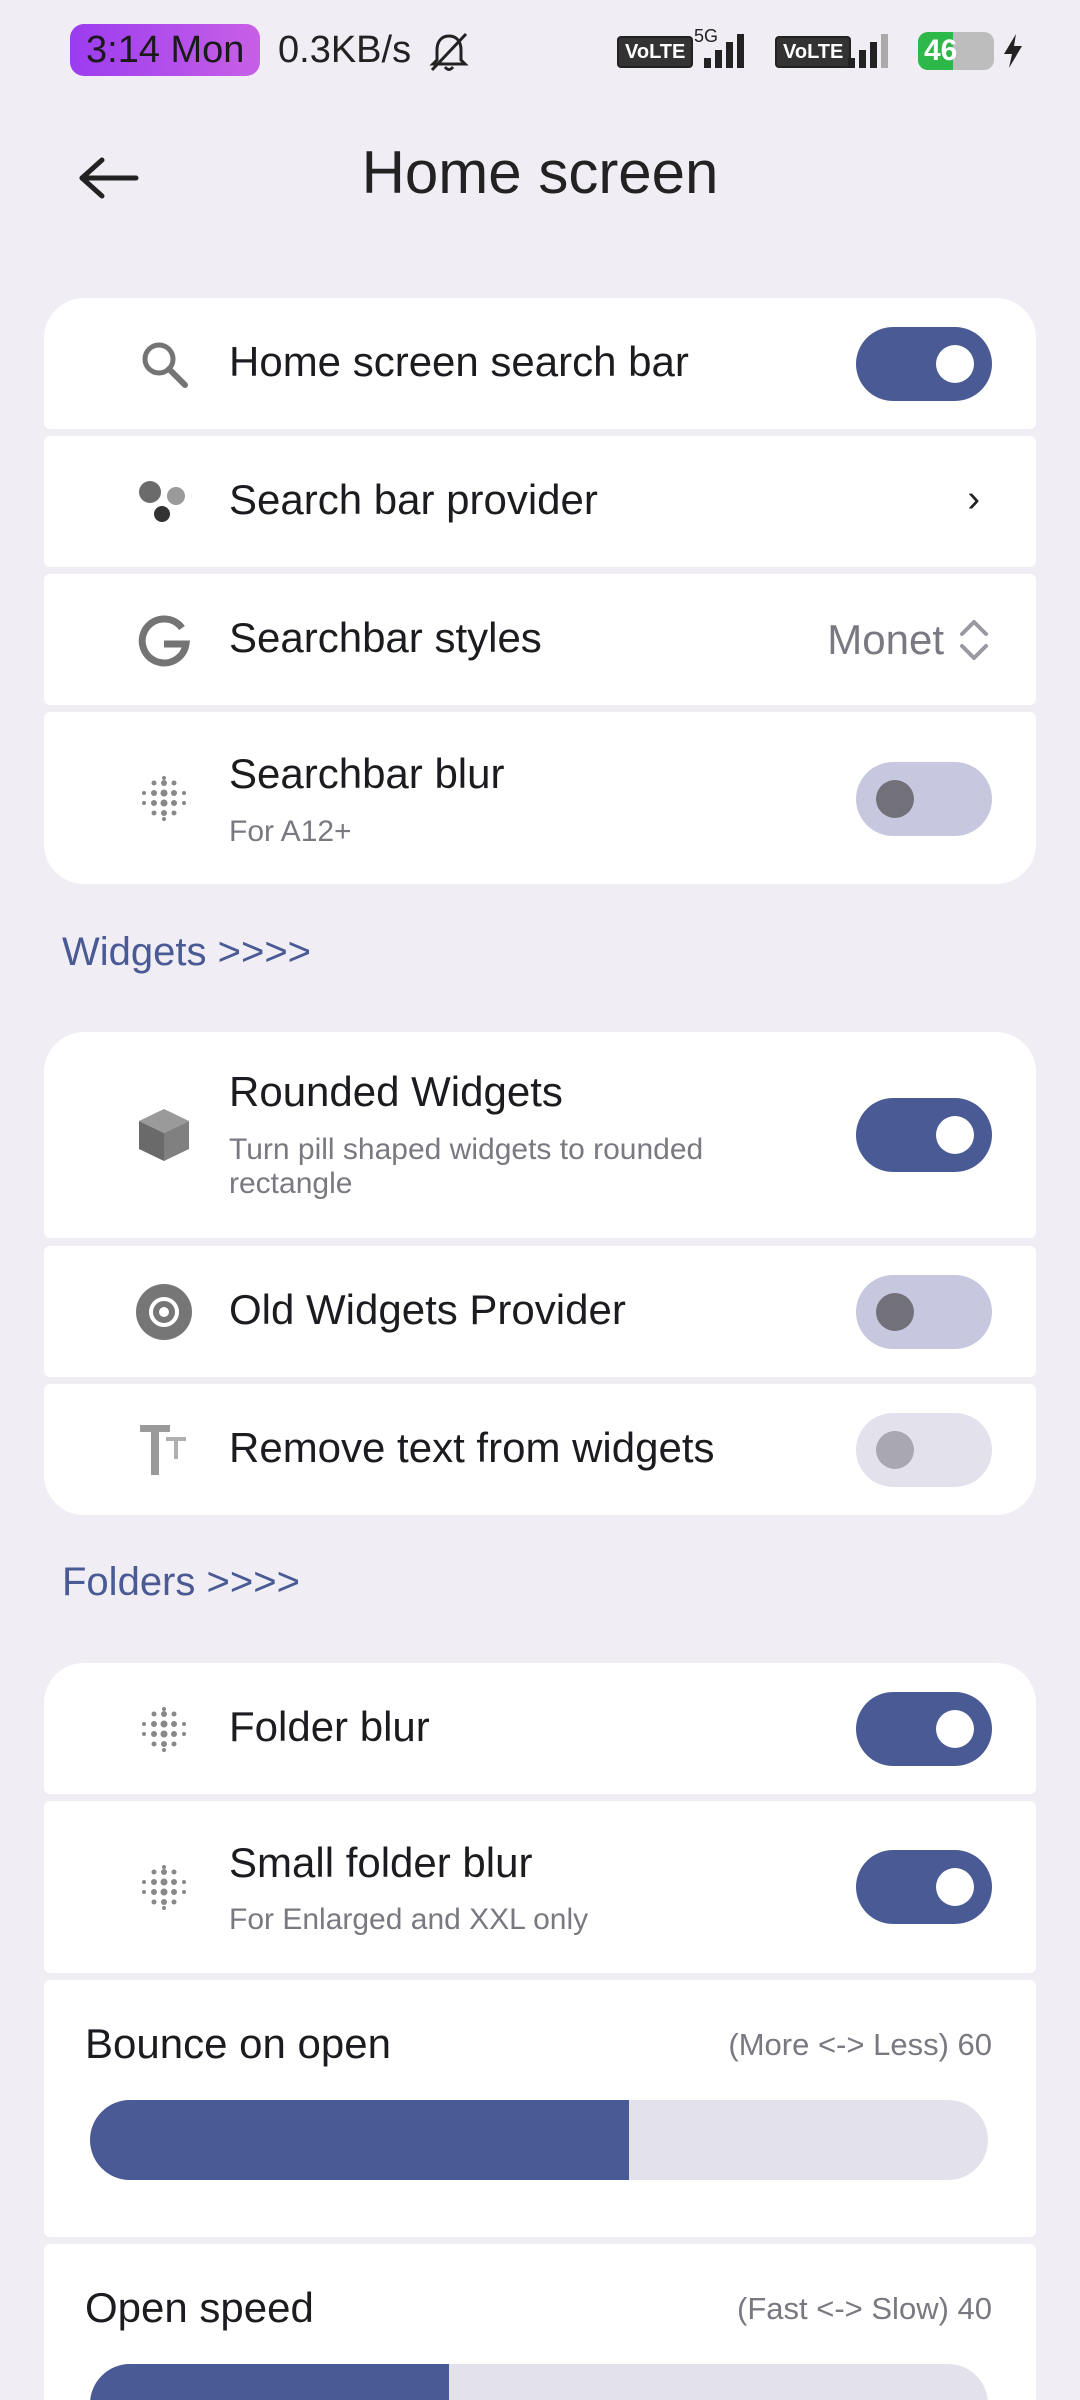 Image resolution: width=1080 pixels, height=2400 pixels. I want to click on status-bar: 3:14 Mon 0.3KB/s VoLTE 5G VoLTE 46, so click(540, 50).